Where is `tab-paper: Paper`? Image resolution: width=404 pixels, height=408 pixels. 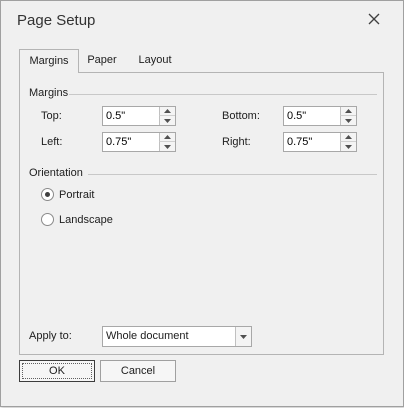
tab-paper: Paper is located at coordinates (102, 60).